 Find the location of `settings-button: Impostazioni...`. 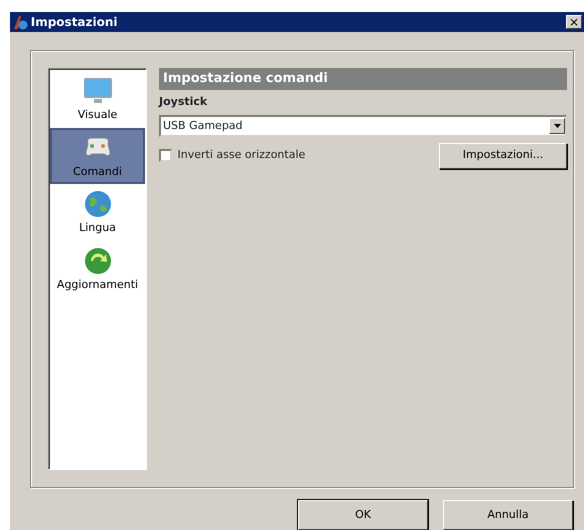

settings-button: Impostazioni... is located at coordinates (503, 155).